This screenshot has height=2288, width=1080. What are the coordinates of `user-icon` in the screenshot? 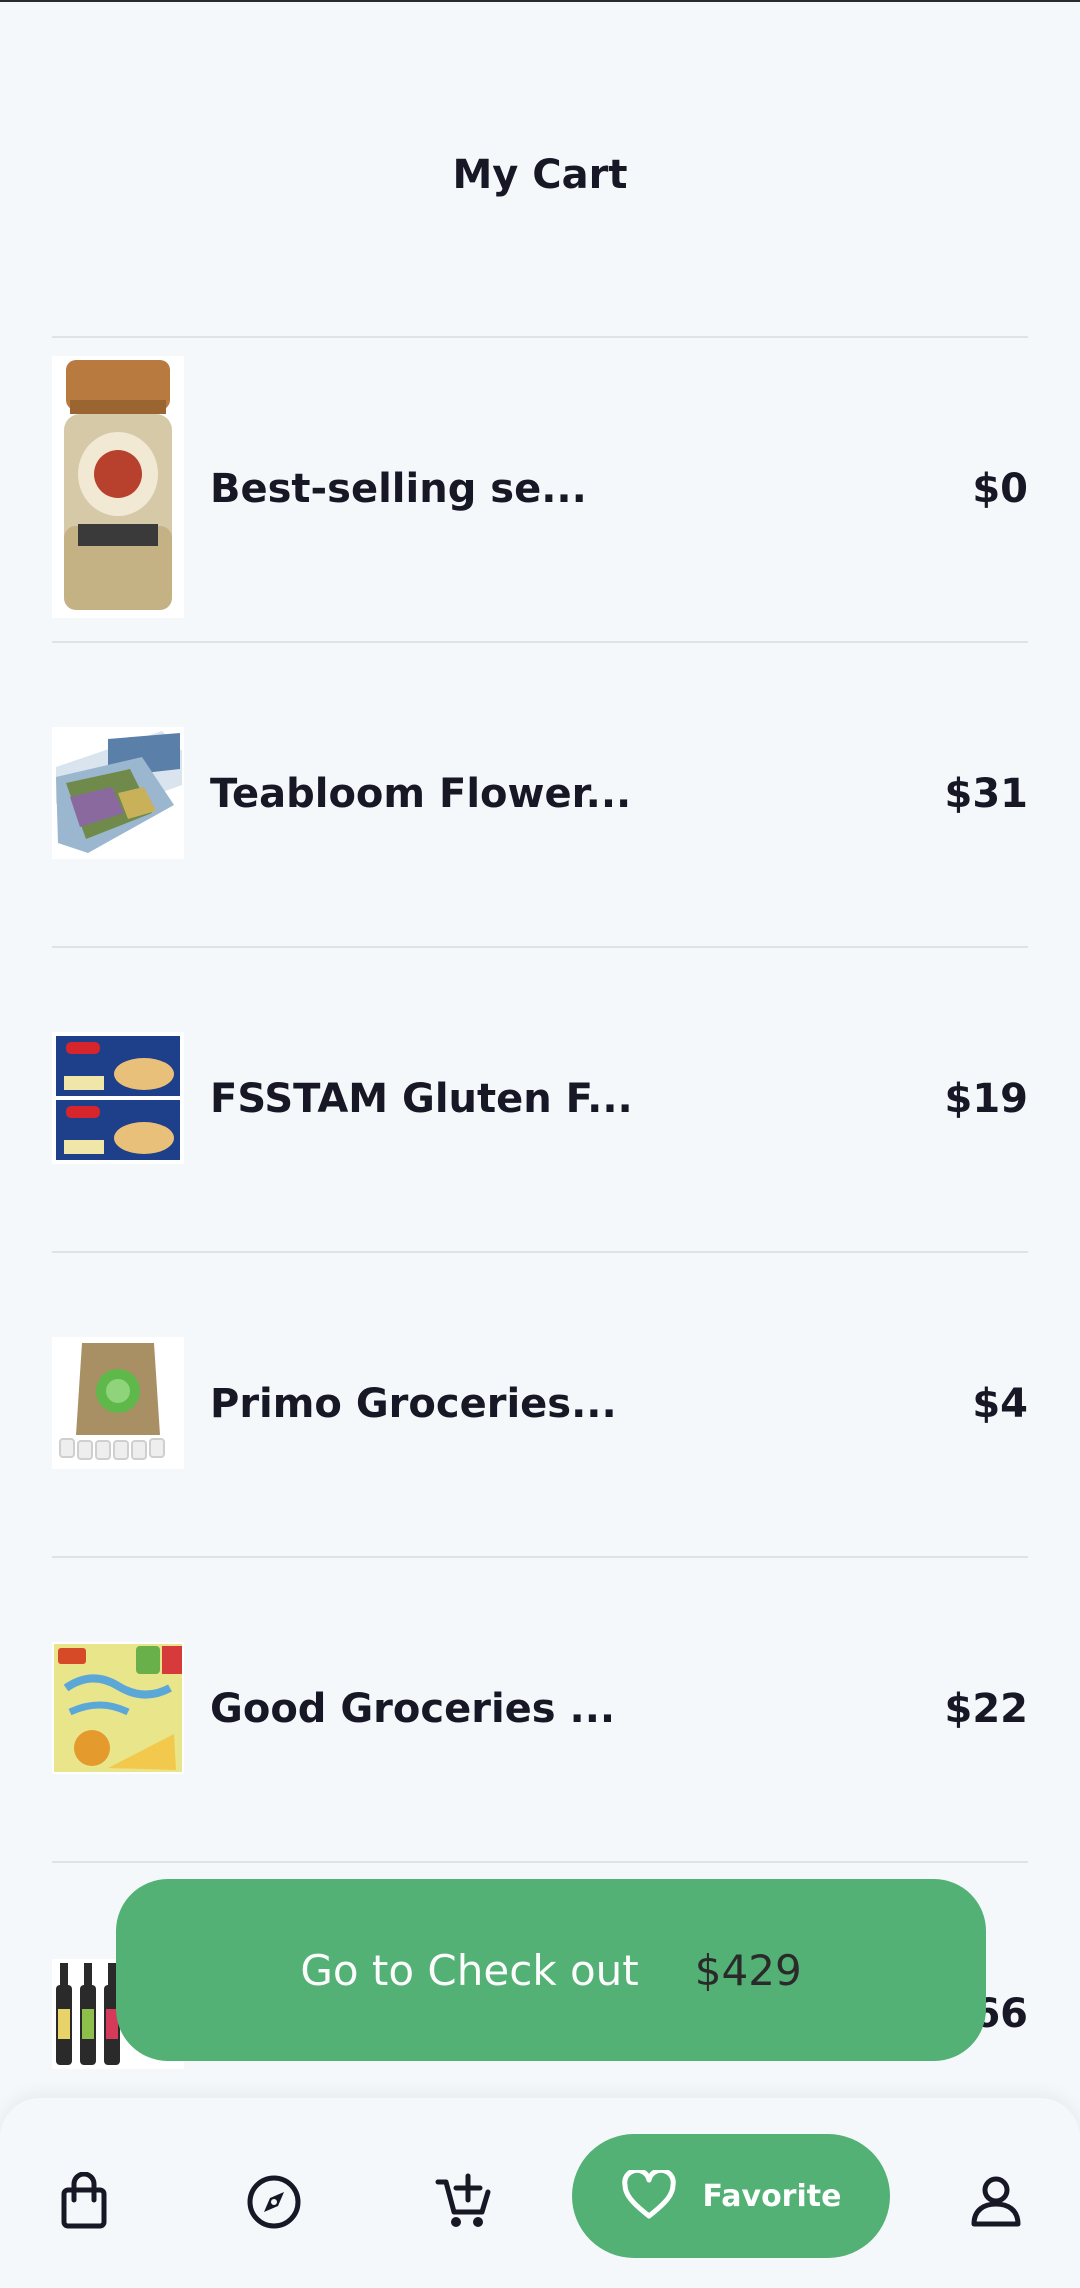 It's located at (996, 2202).